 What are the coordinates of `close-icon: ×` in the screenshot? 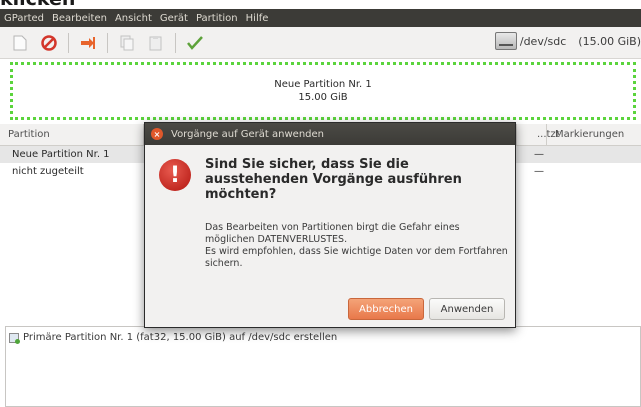 It's located at (157, 134).